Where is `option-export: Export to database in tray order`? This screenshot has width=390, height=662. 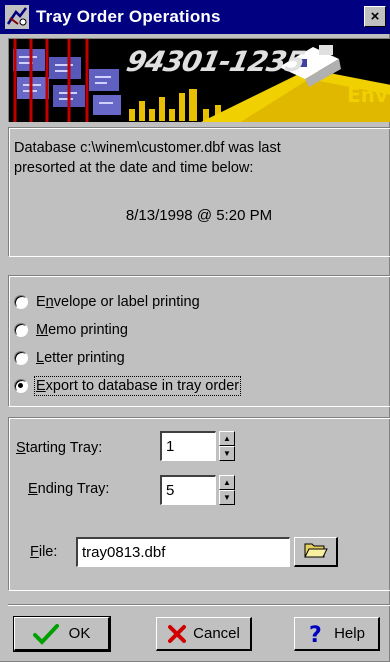
option-export: Export to database in tray order is located at coordinates (128, 386).